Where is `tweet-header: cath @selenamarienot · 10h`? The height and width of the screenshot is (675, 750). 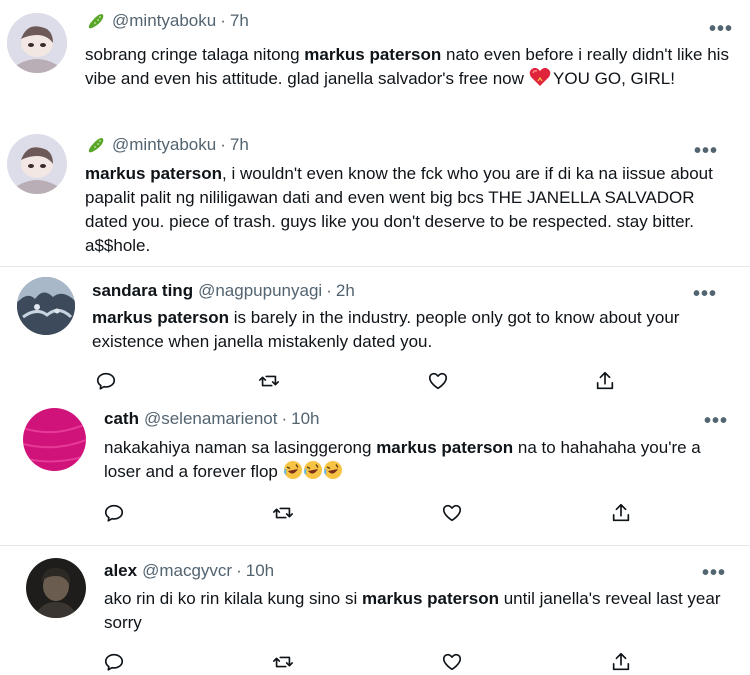
tweet-header: cath @selenamarienot · 10h is located at coordinates (212, 419).